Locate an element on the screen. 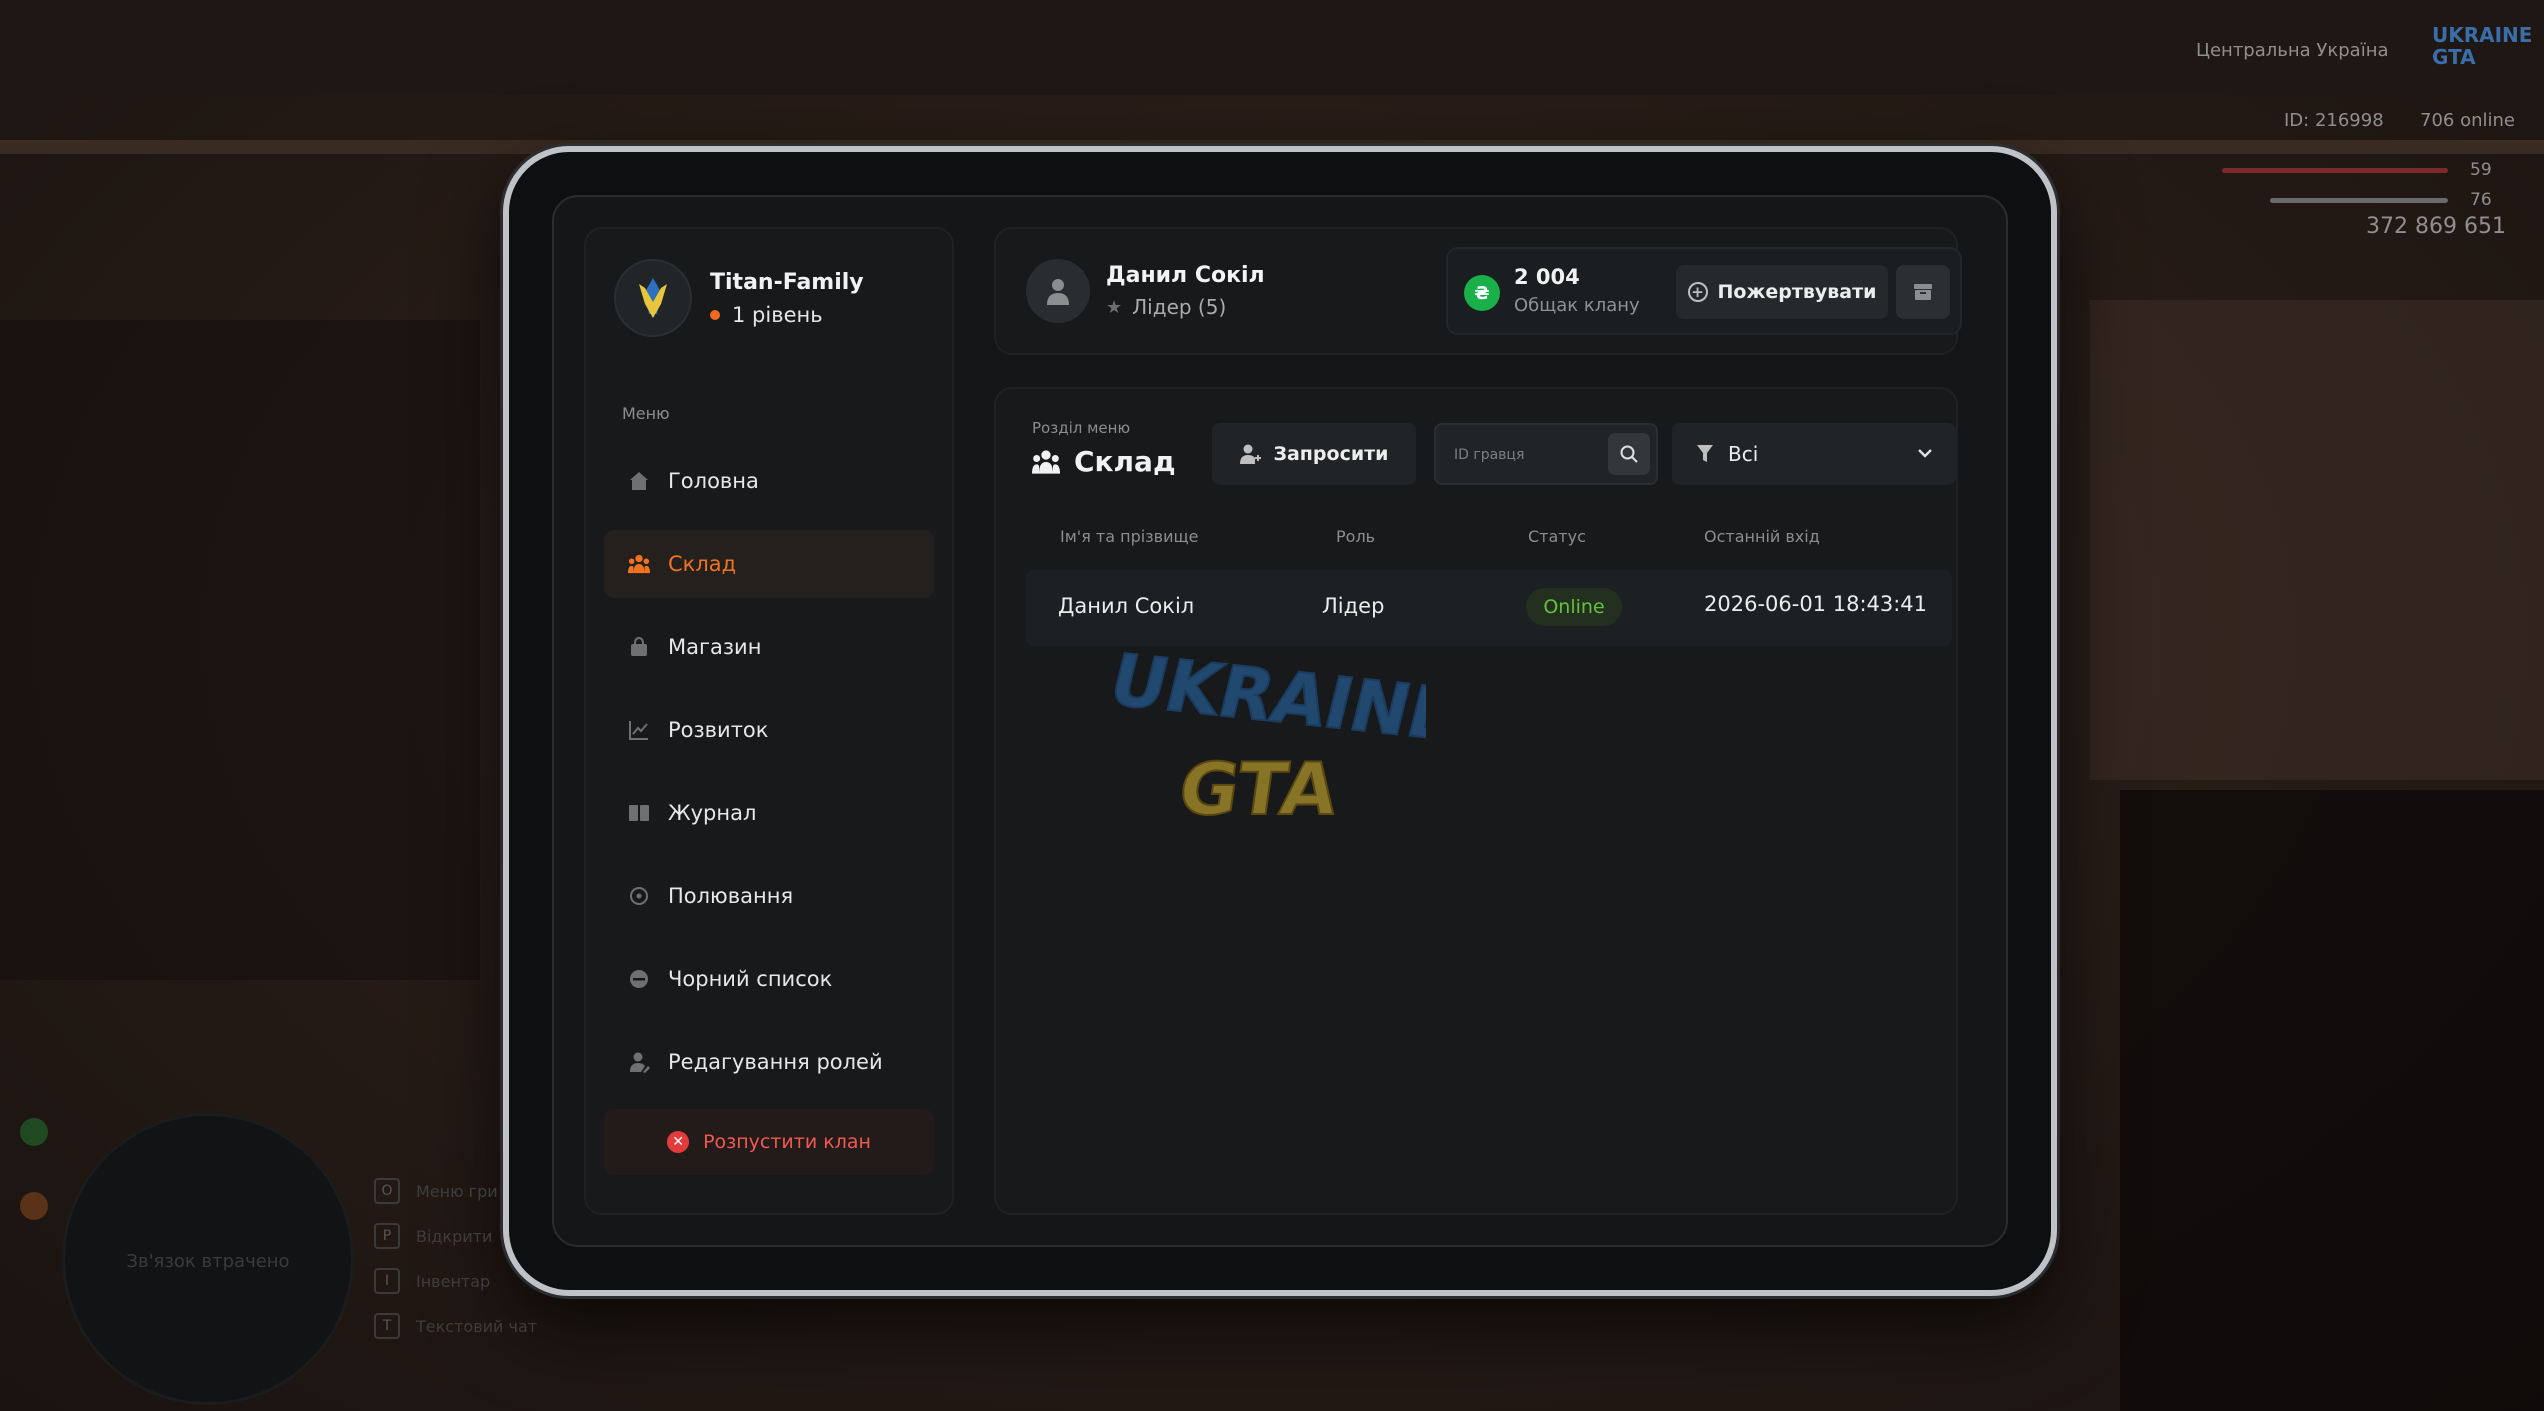  sidebar-item-label: Магазин is located at coordinates (715, 647).